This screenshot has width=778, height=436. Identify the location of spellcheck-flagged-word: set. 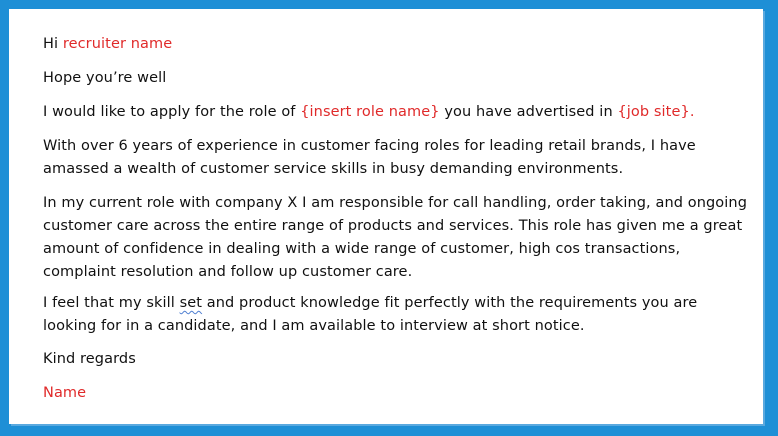
(191, 303).